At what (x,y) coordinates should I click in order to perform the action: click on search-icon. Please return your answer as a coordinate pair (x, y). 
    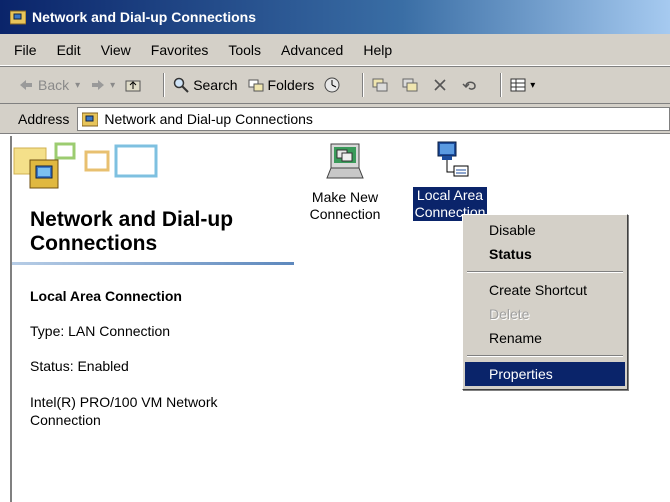
    Looking at the image, I should click on (181, 85).